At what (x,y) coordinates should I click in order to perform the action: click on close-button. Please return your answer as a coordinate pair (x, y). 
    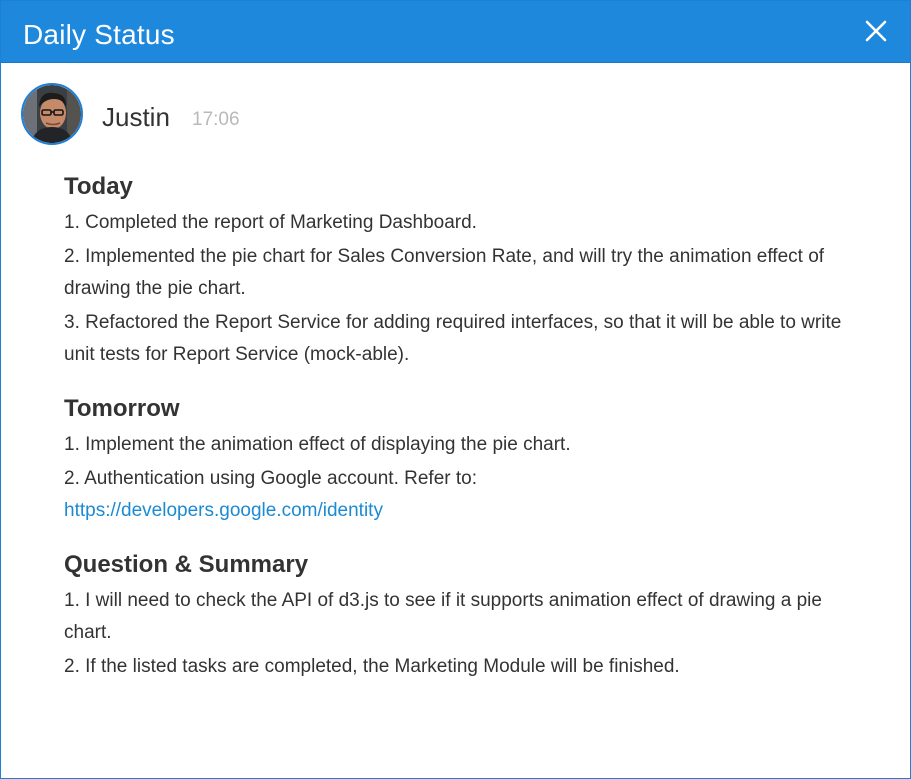
    Looking at the image, I should click on (876, 31).